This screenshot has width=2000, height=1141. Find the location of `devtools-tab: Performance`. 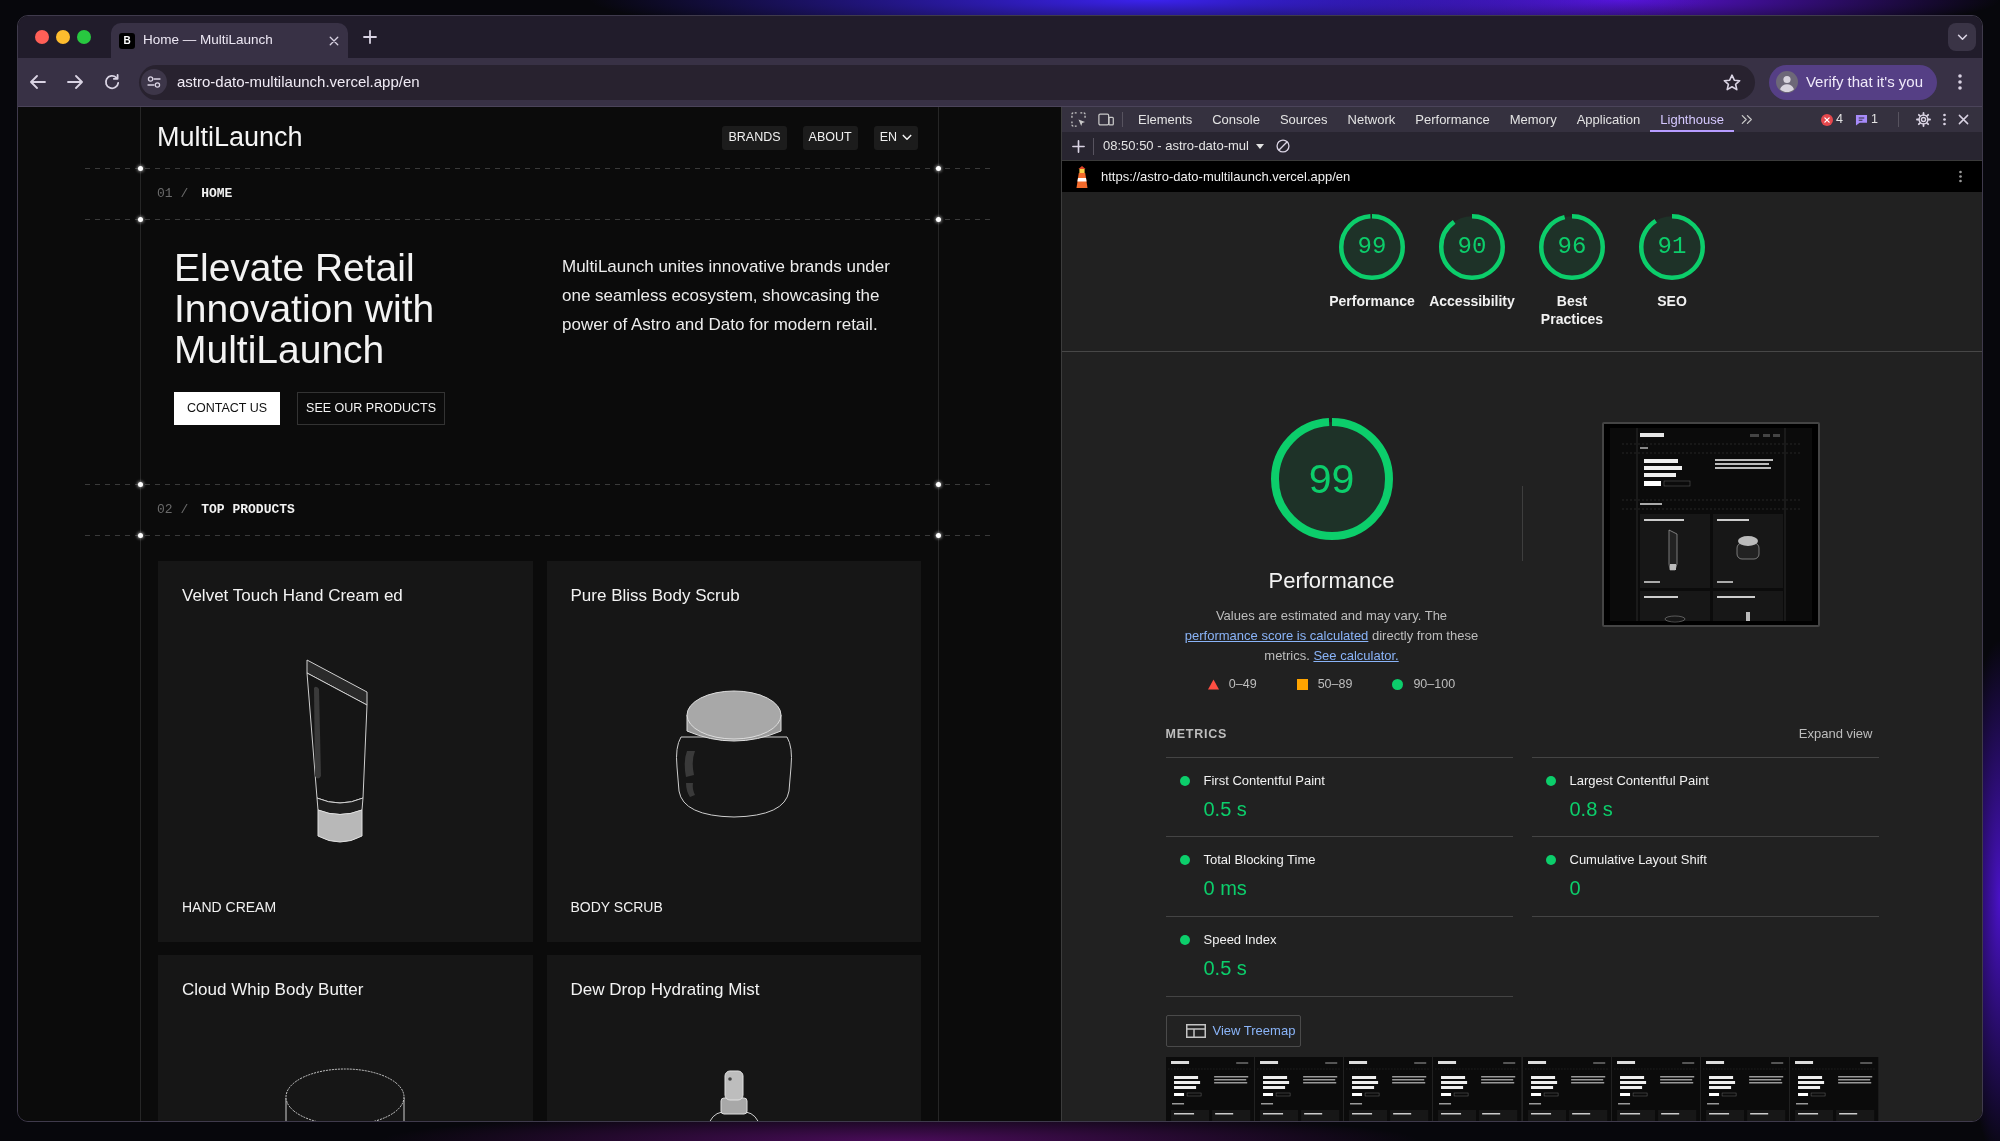

devtools-tab: Performance is located at coordinates (1452, 119).